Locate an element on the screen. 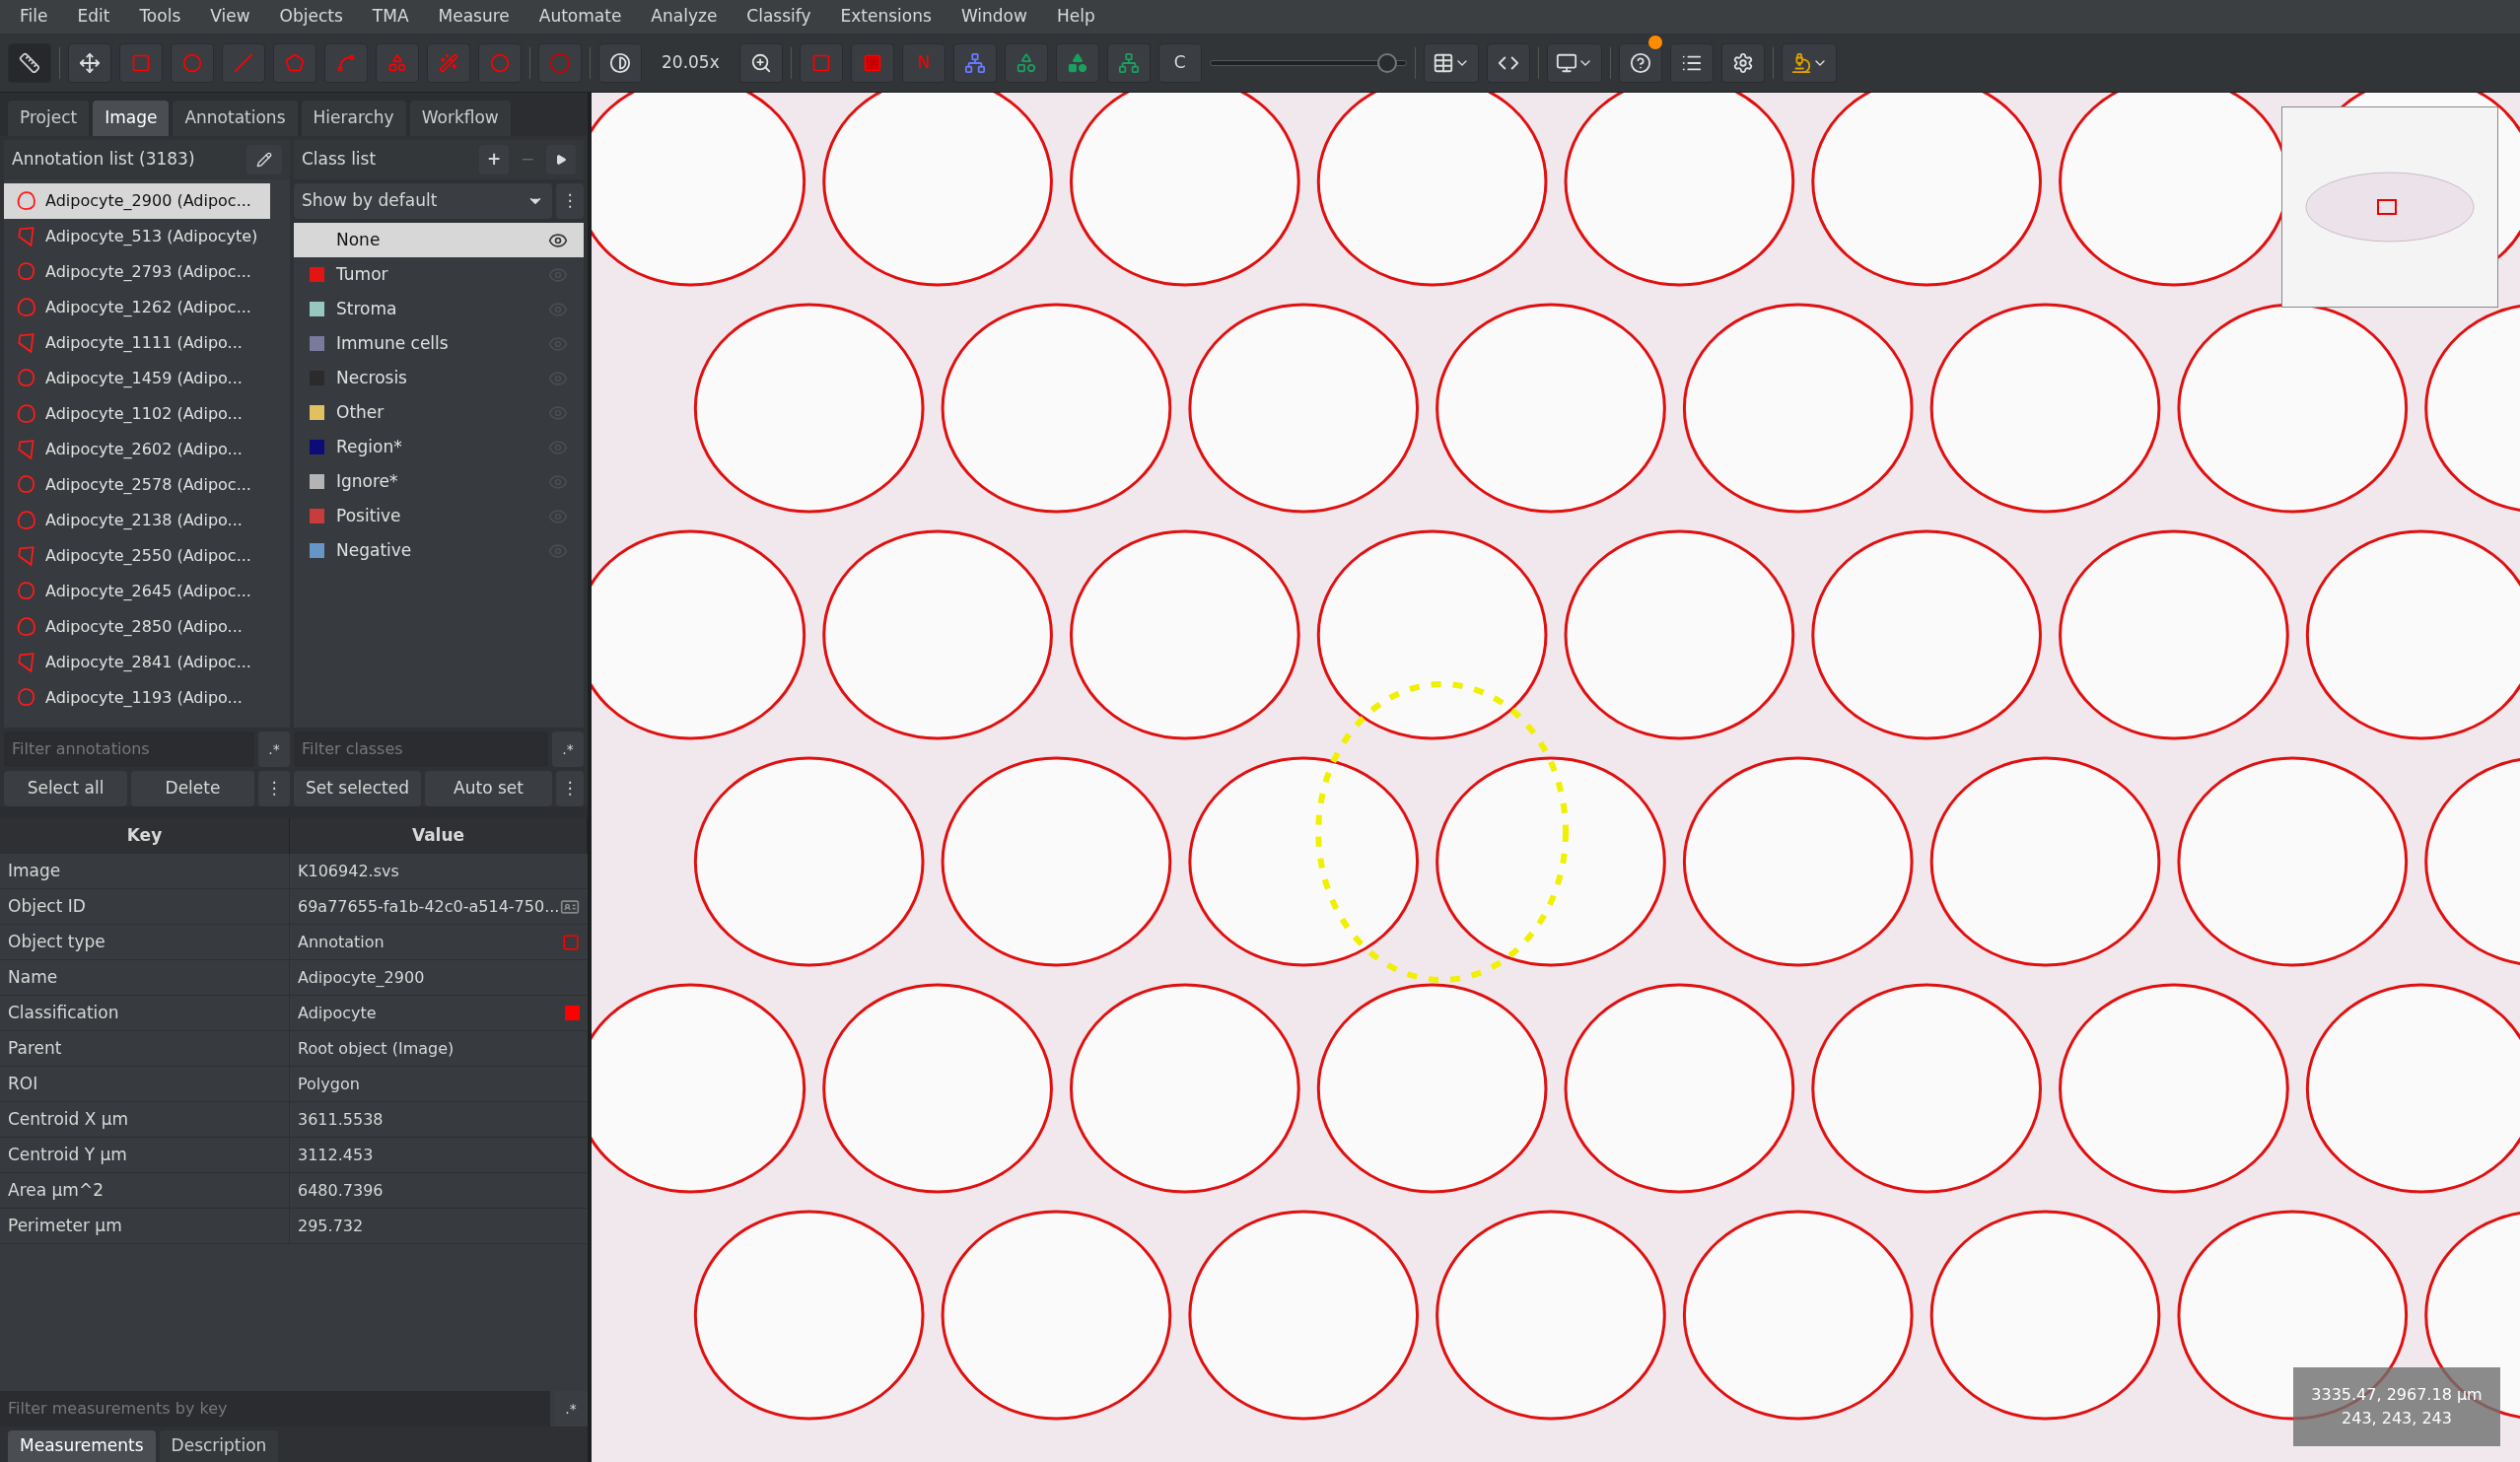  move-tool is located at coordinates (89, 63).